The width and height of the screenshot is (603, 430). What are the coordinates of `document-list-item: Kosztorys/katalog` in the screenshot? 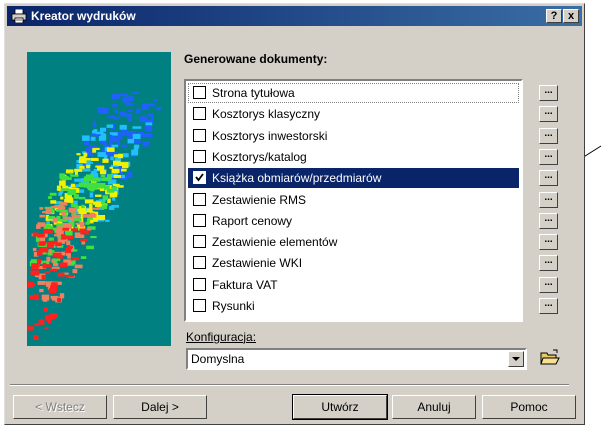 It's located at (353, 157).